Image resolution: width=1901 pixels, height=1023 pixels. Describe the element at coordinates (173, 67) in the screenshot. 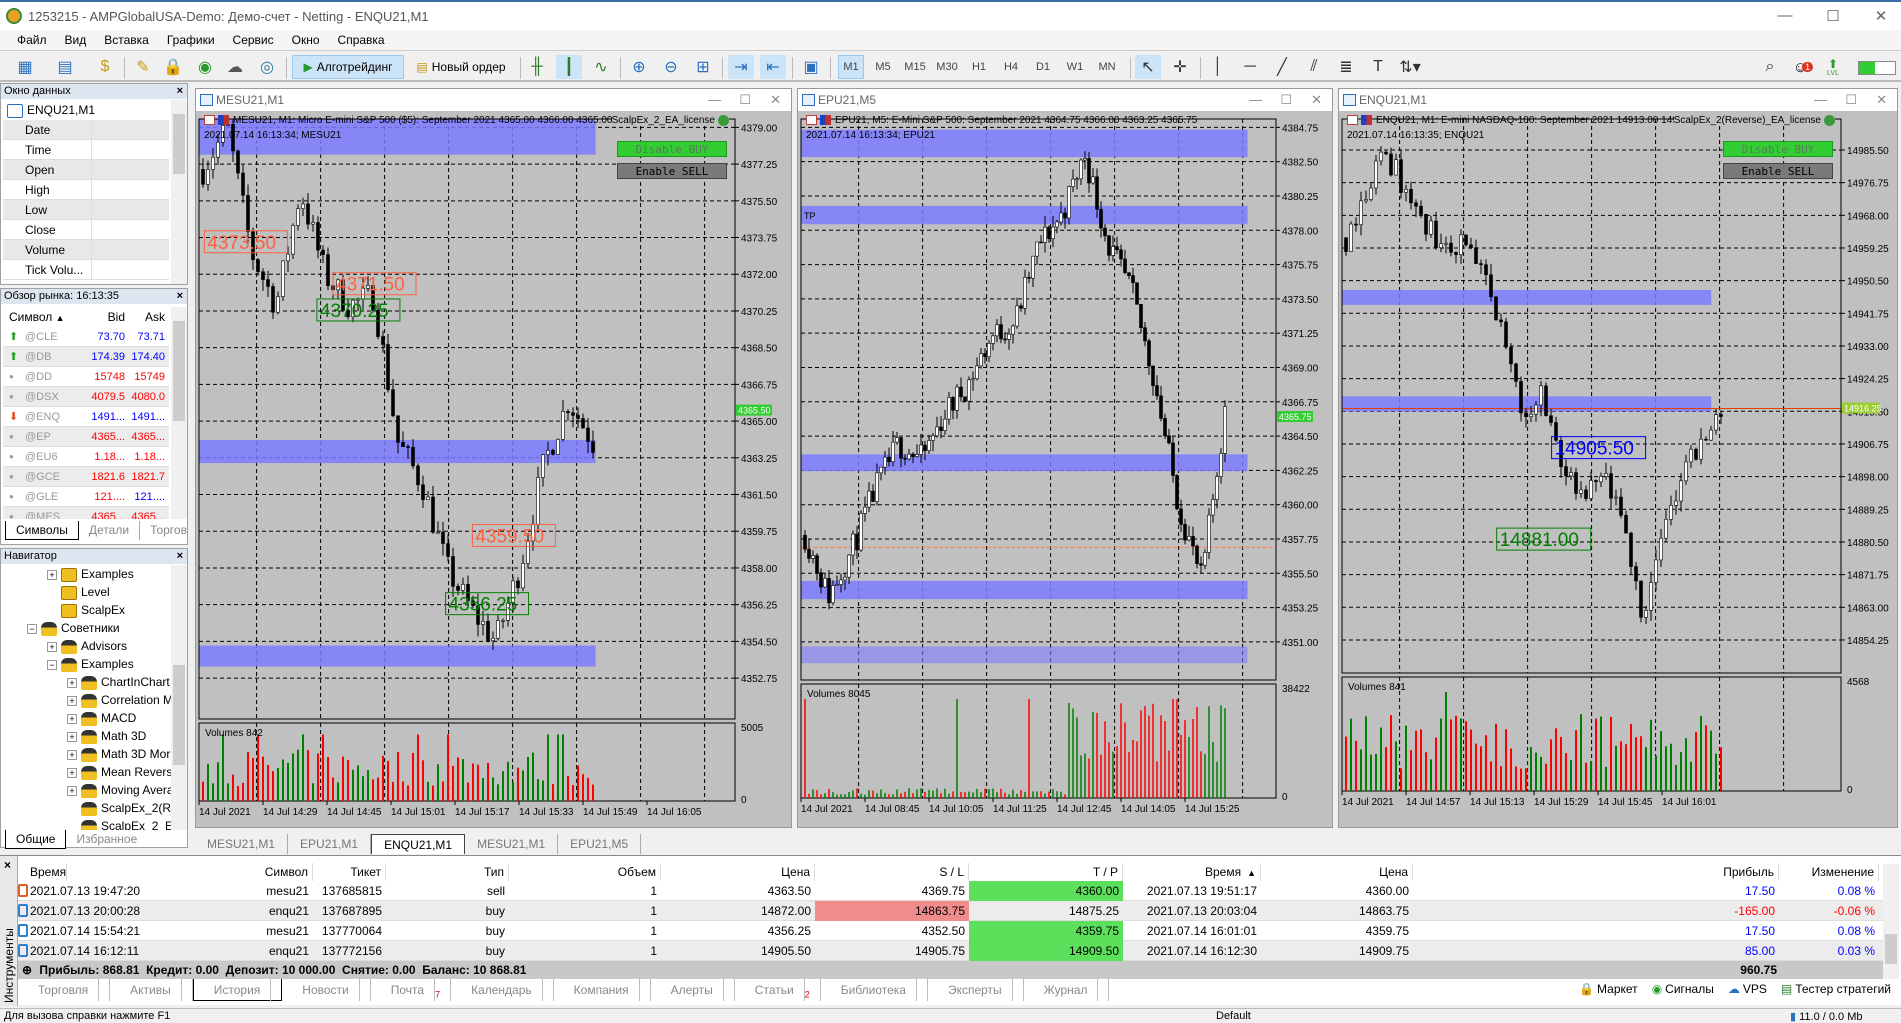

I see `market-icon: 🔒` at that location.